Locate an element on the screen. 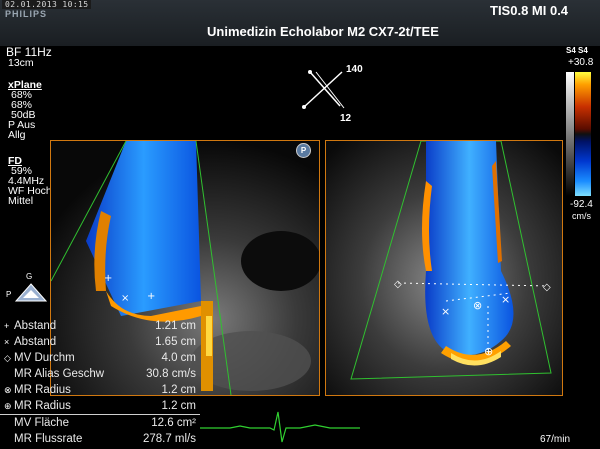 This screenshot has width=600, height=449. heart-rate: 67/min is located at coordinates (555, 439).